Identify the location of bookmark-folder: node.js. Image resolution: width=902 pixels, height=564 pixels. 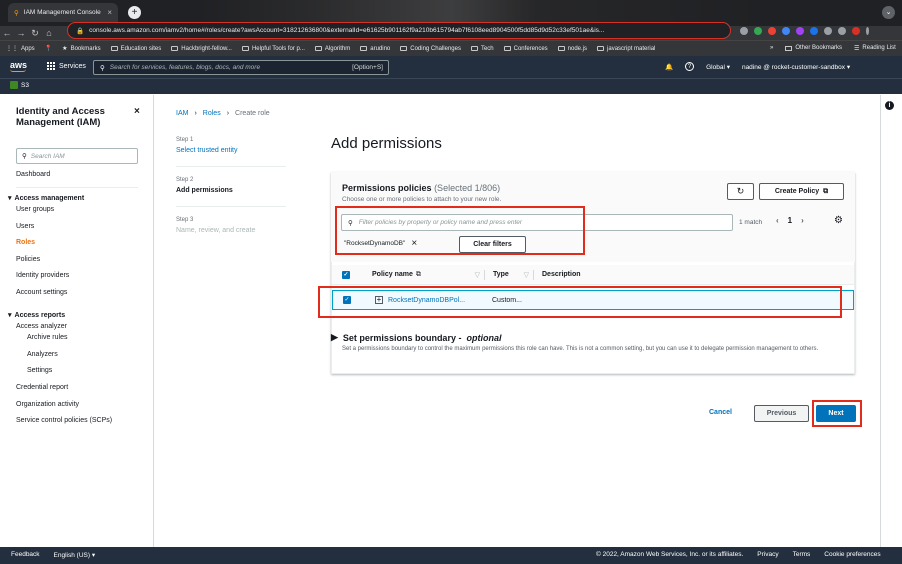
(572, 49).